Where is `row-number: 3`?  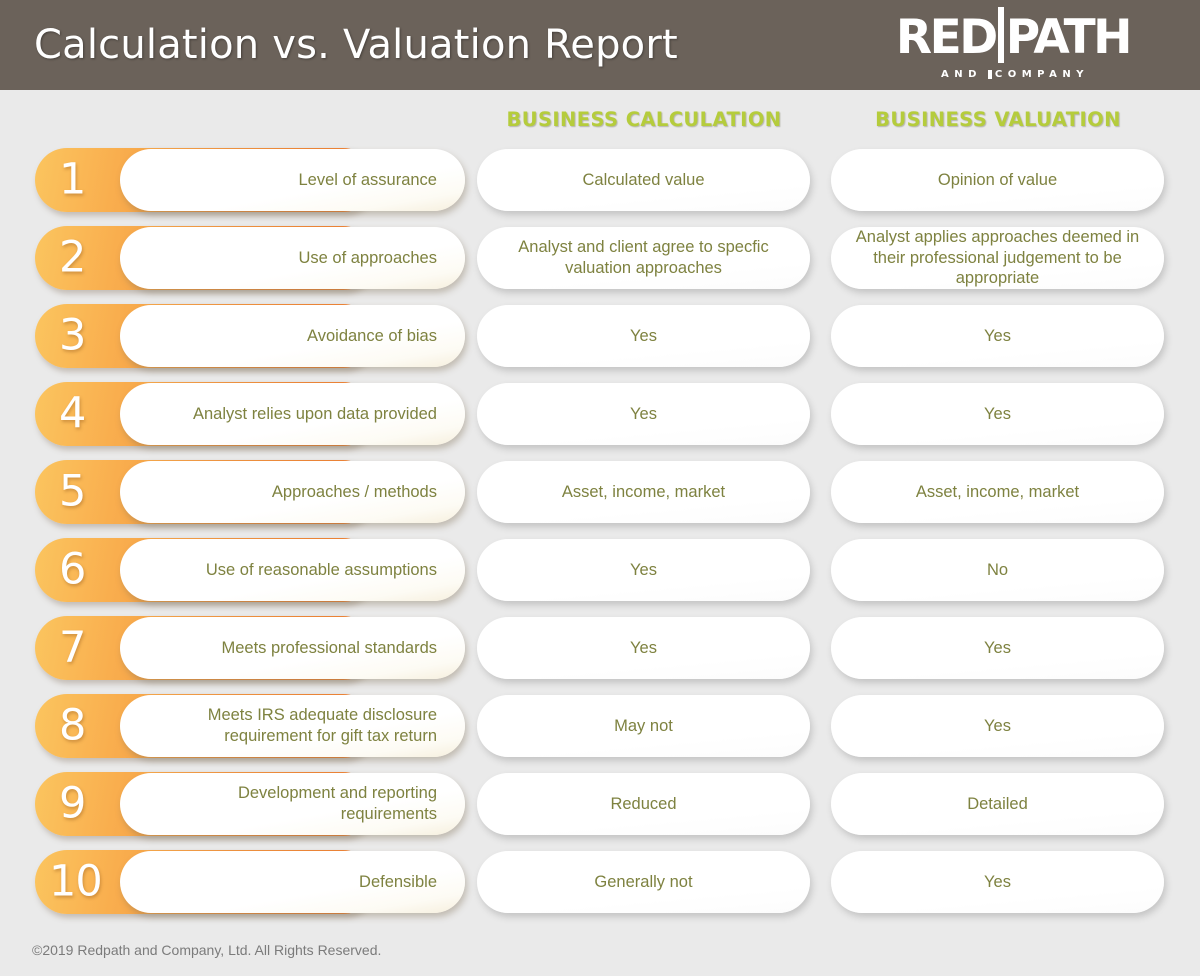
row-number: 3 is located at coordinates (73, 335).